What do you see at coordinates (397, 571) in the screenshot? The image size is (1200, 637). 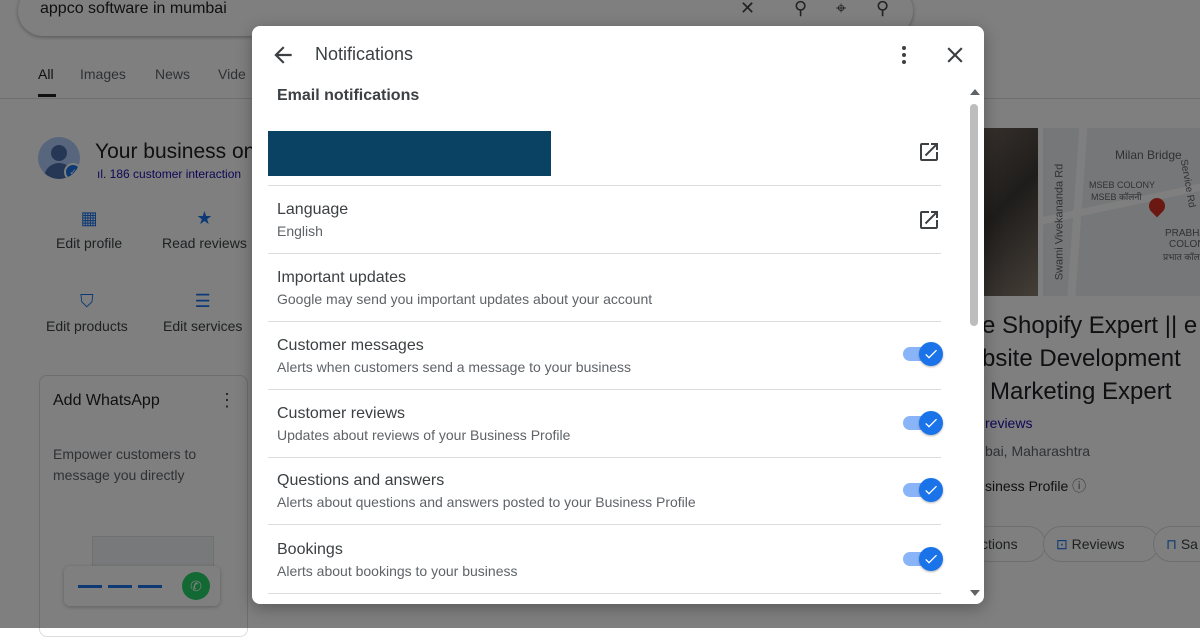 I see `bookings-subtitle: Alerts about bookings to your business` at bounding box center [397, 571].